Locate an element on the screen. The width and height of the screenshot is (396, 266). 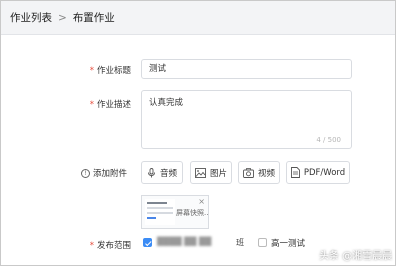
blurred-class-name: ████ ██ ██ is located at coordinates (184, 241).